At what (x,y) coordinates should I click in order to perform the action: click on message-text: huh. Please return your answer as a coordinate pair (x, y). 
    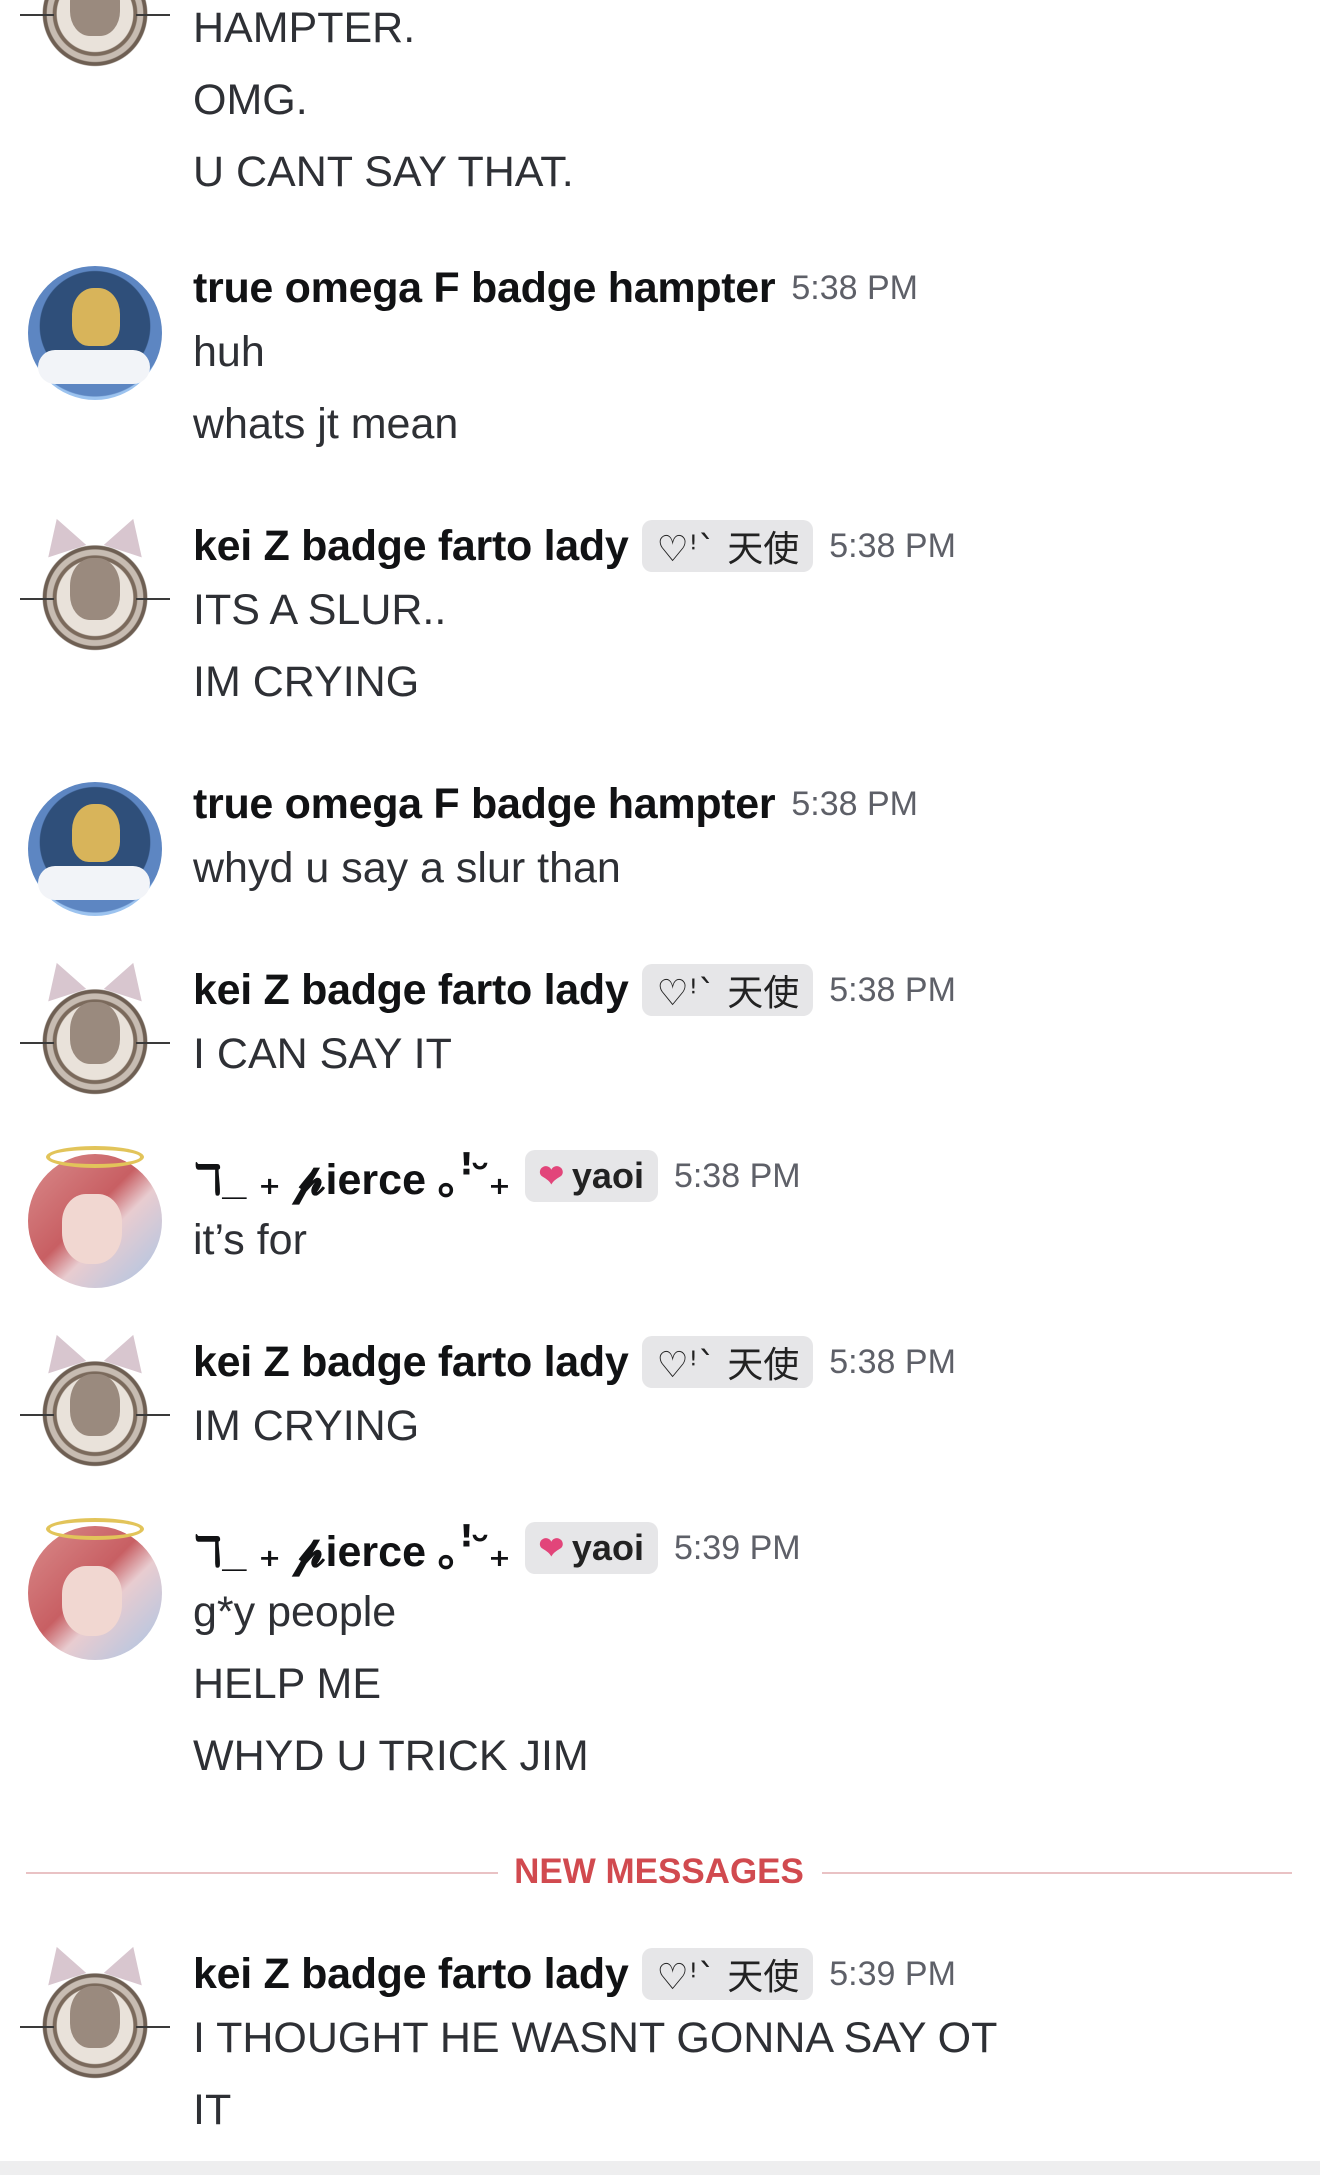
    Looking at the image, I should click on (229, 352).